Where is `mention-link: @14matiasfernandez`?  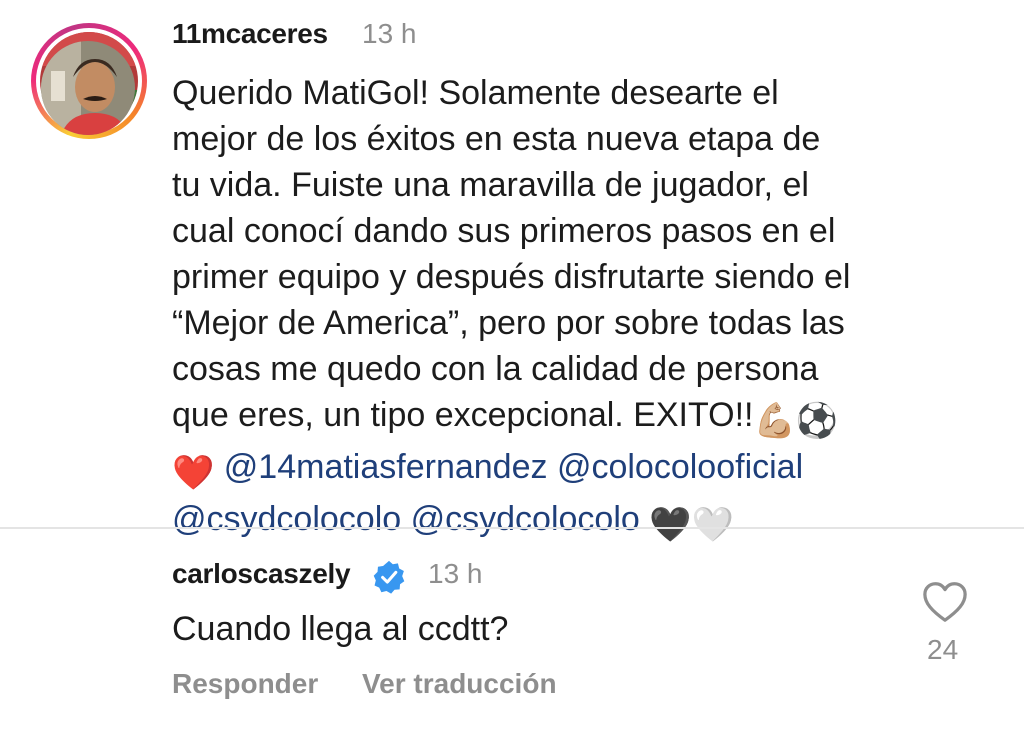 mention-link: @14matiasfernandez is located at coordinates (386, 467).